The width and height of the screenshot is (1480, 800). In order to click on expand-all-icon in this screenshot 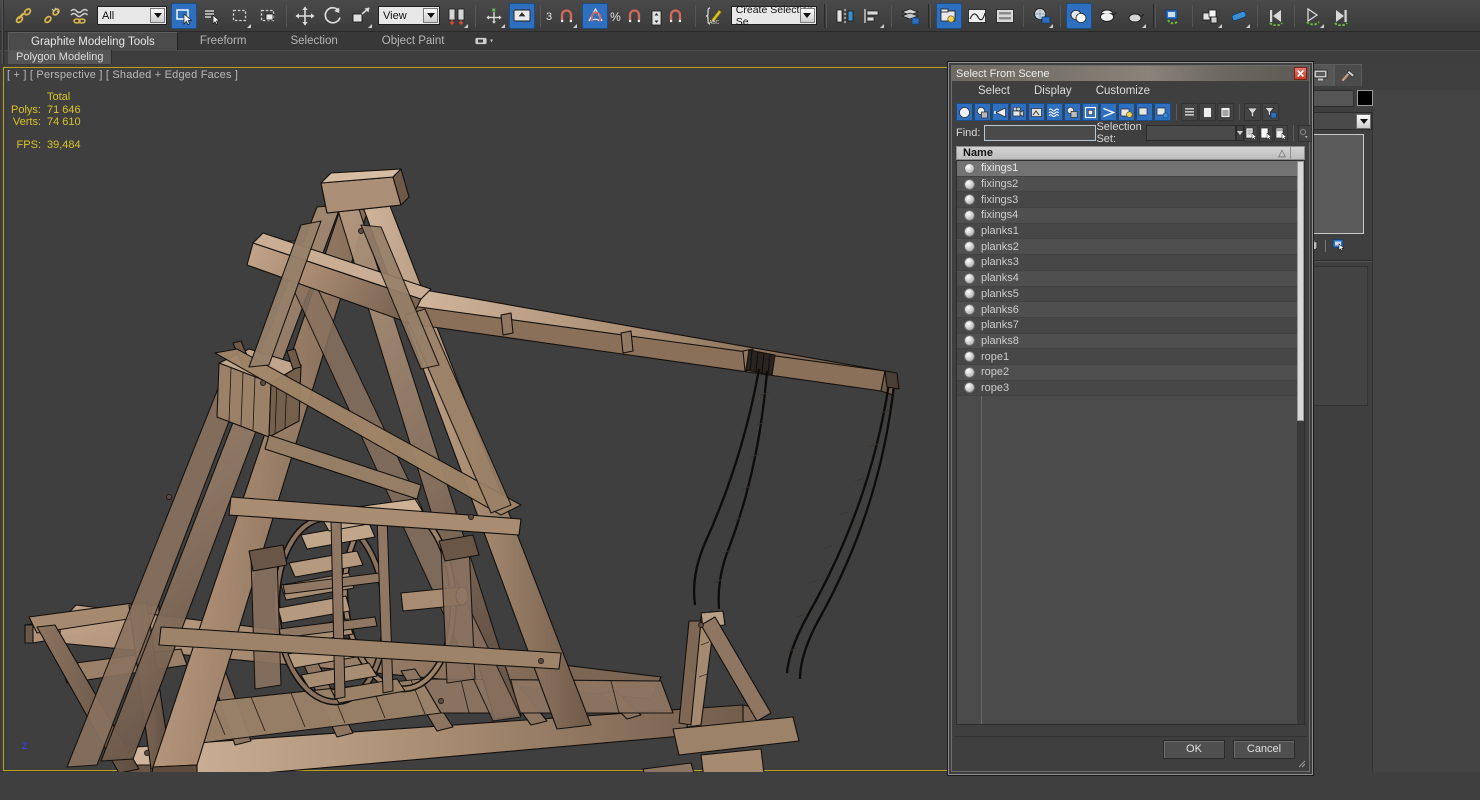, I will do `click(1225, 112)`.